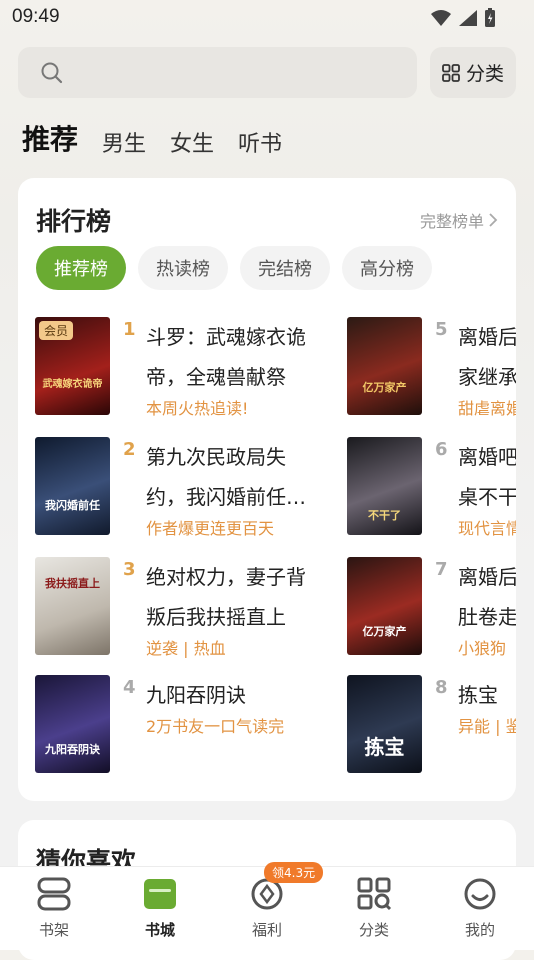  I want to click on book-cover: 我扶摇直上, so click(72, 606).